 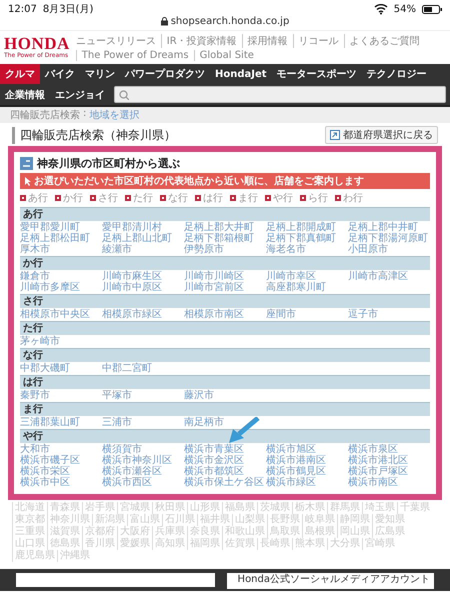 I want to click on nav-tab: バイク, so click(x=60, y=74).